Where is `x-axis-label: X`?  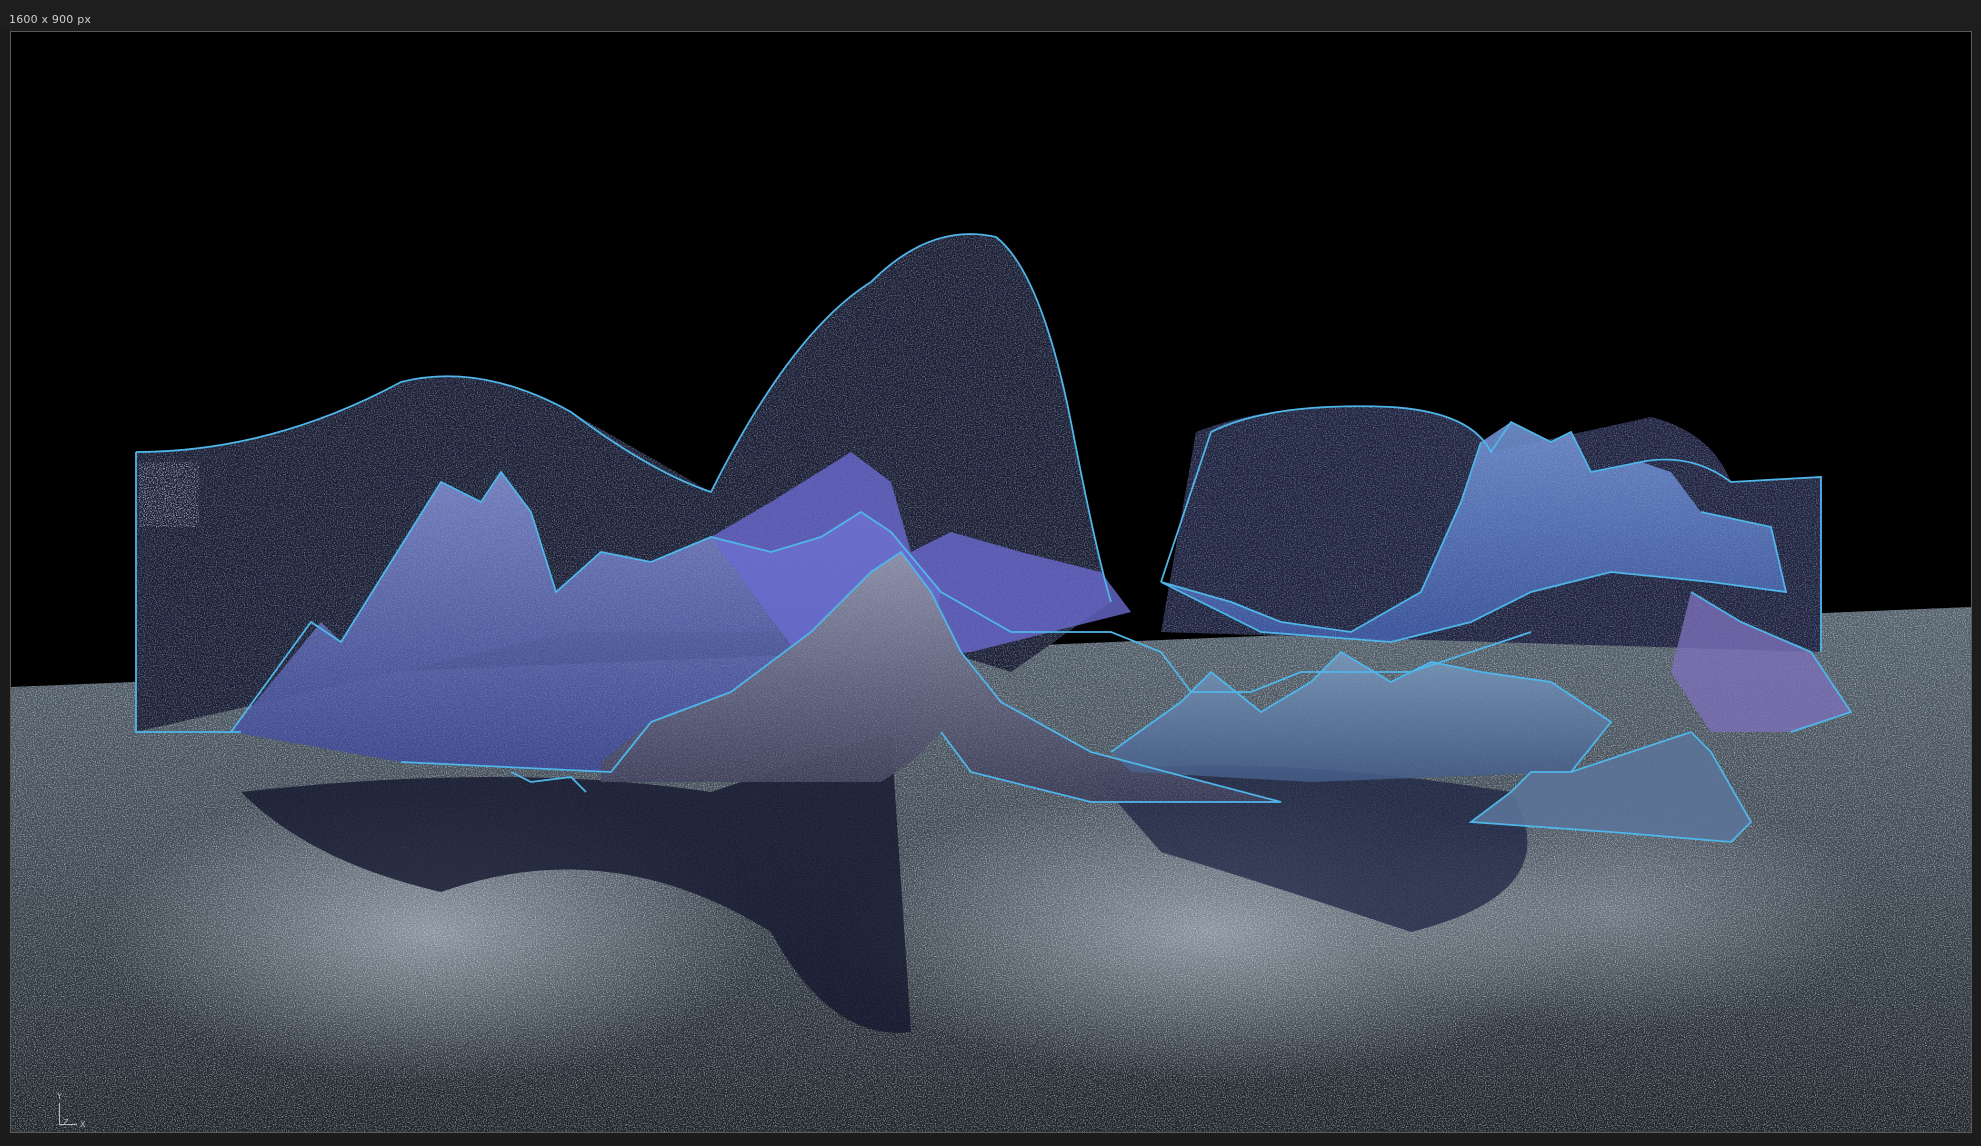 x-axis-label: X is located at coordinates (83, 1124).